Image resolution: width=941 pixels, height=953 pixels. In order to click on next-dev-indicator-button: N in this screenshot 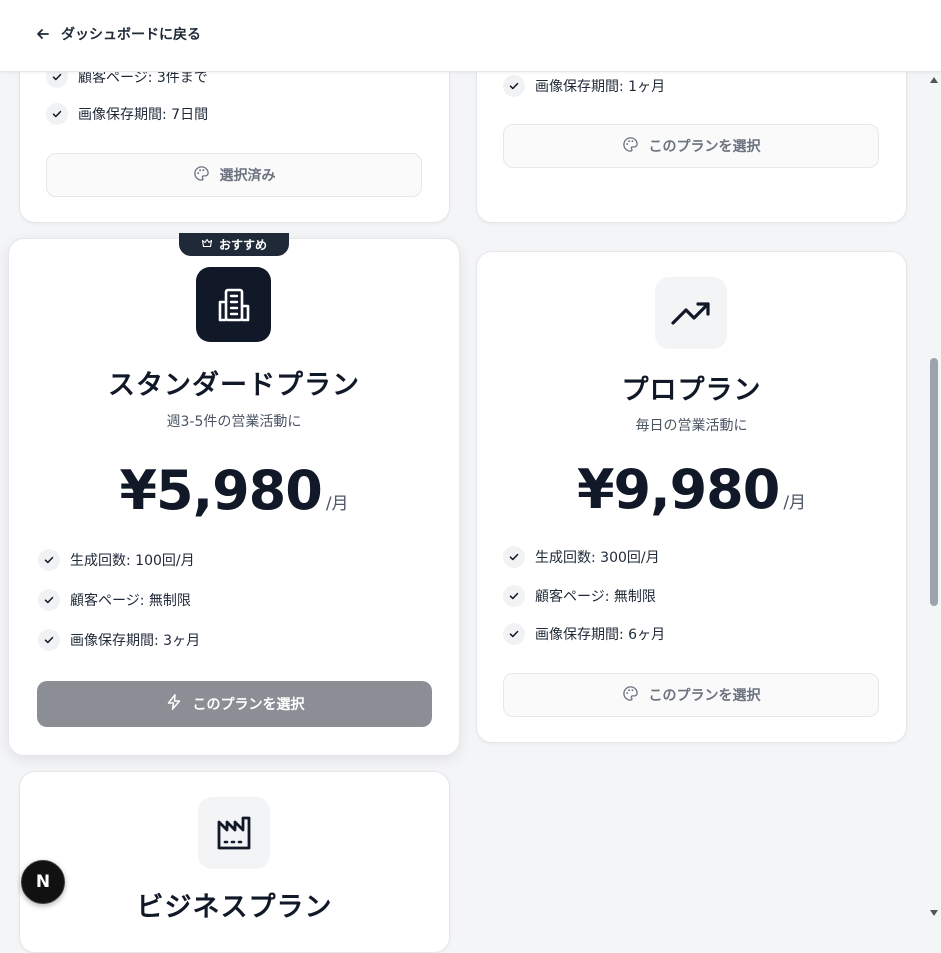, I will do `click(43, 882)`.